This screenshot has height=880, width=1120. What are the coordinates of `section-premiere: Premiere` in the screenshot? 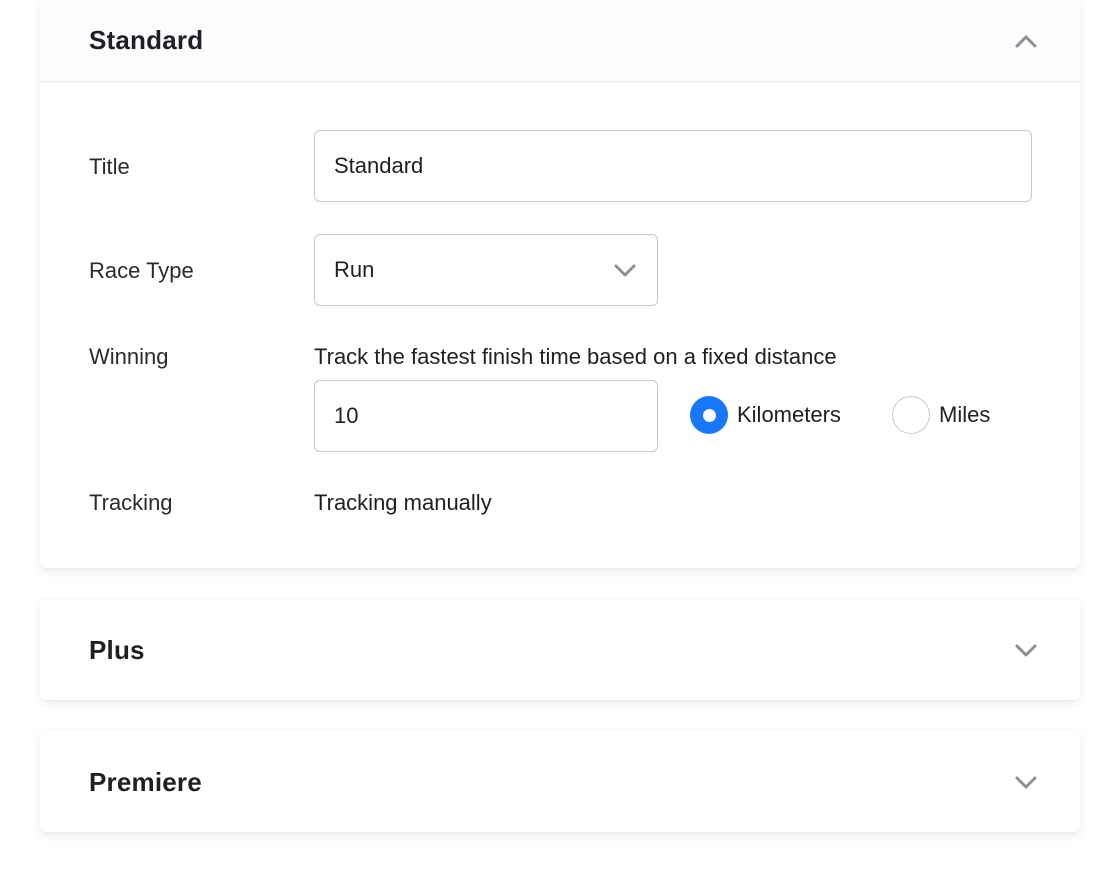 It's located at (560, 782).